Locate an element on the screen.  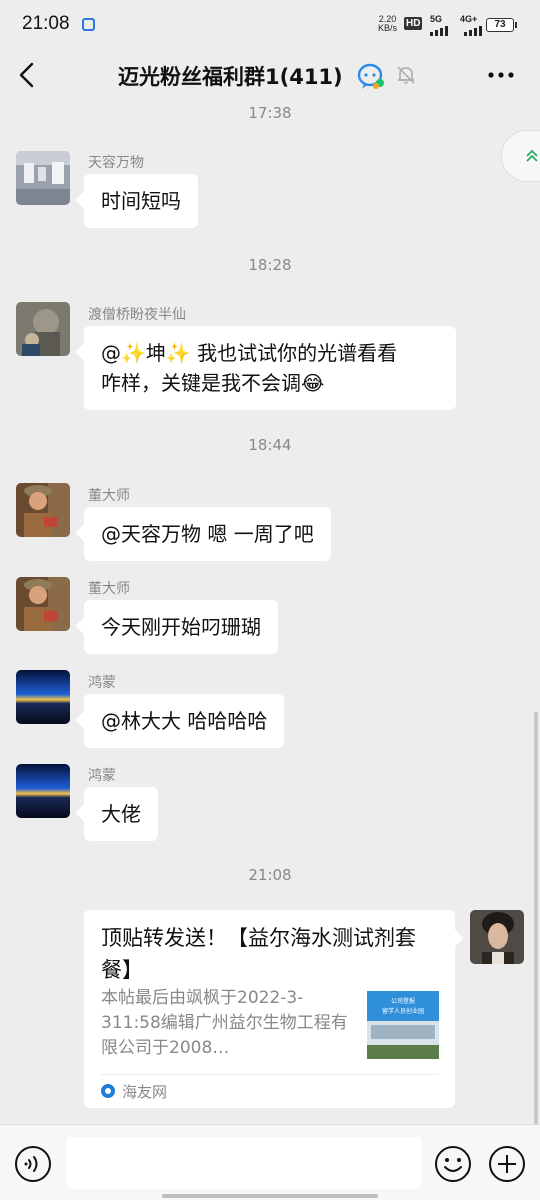
message-timestamp: 17:38 is located at coordinates (270, 113).